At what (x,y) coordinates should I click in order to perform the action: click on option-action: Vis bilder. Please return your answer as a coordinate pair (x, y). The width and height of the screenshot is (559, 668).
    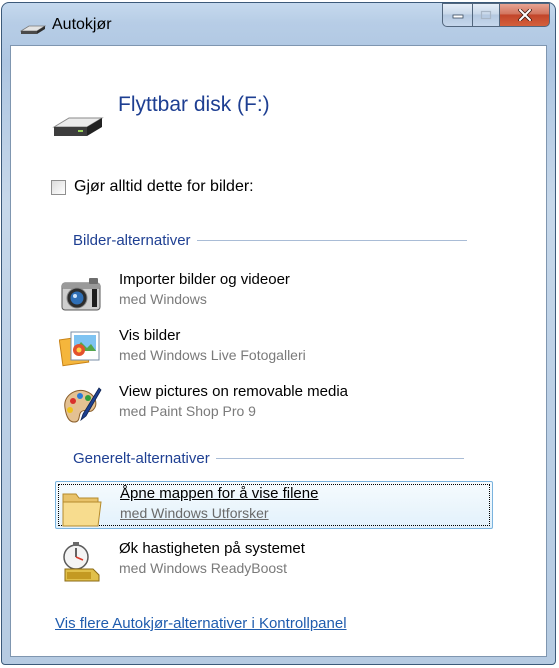
    Looking at the image, I should click on (150, 335).